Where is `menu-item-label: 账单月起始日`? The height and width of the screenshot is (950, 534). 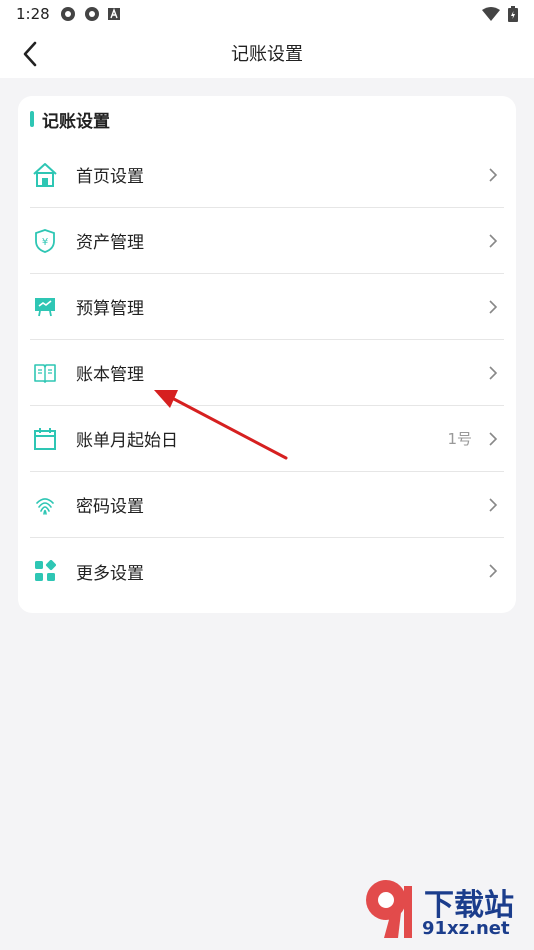 menu-item-label: 账单月起始日 is located at coordinates (127, 441).